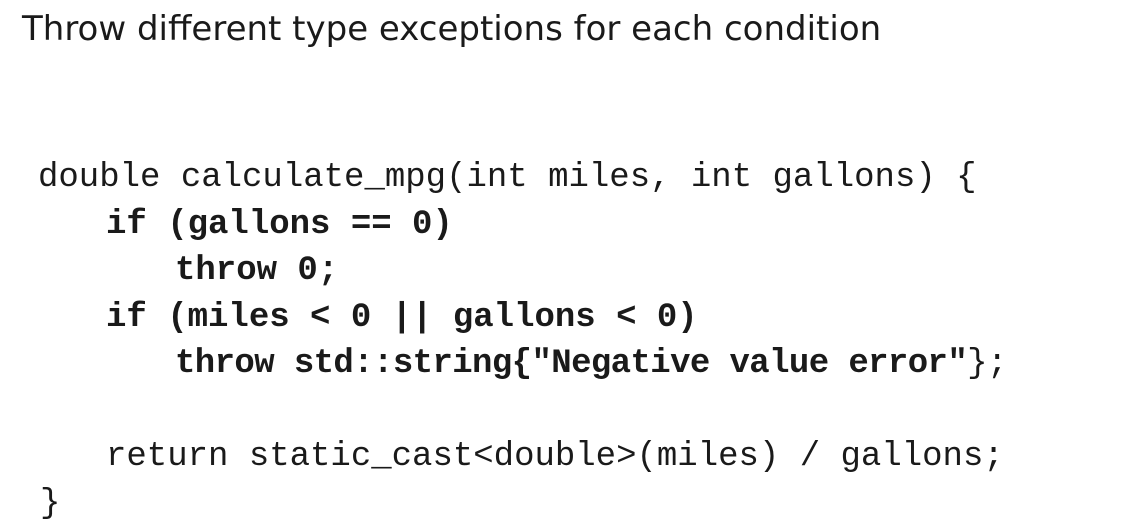 The width and height of the screenshot is (1137, 530). What do you see at coordinates (402, 317) in the screenshot?
I see `code-line-if-negative: if (miles < 0 || gallons < 0)` at bounding box center [402, 317].